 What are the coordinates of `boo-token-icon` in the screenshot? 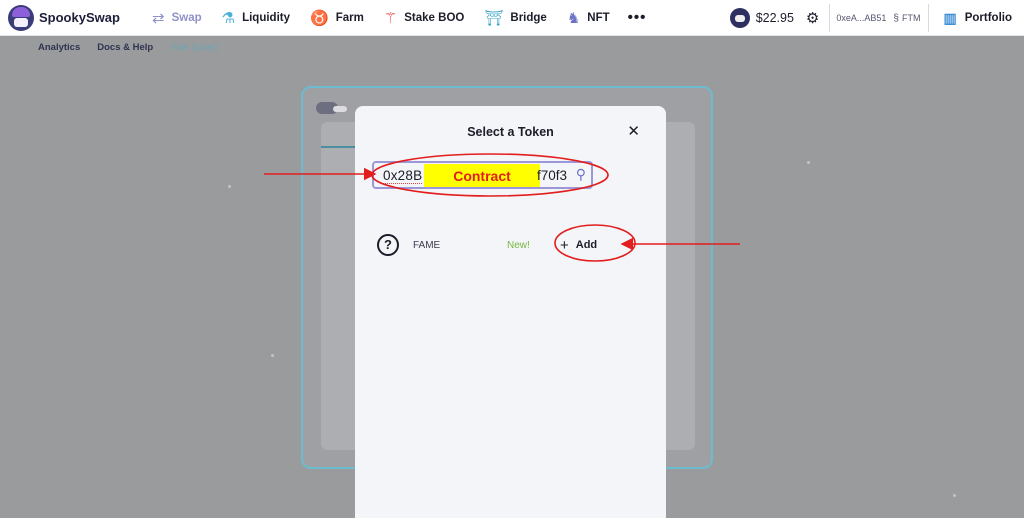 It's located at (739, 18).